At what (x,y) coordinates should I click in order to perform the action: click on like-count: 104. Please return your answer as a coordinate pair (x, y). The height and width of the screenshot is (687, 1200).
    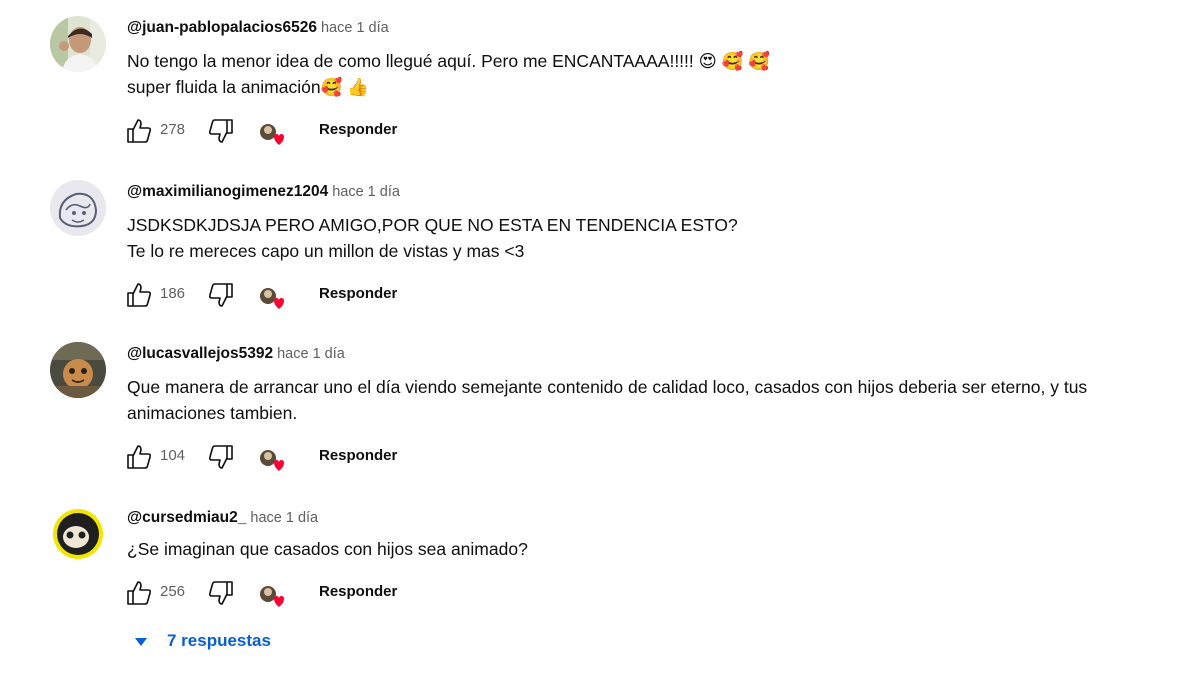
    Looking at the image, I should click on (173, 455).